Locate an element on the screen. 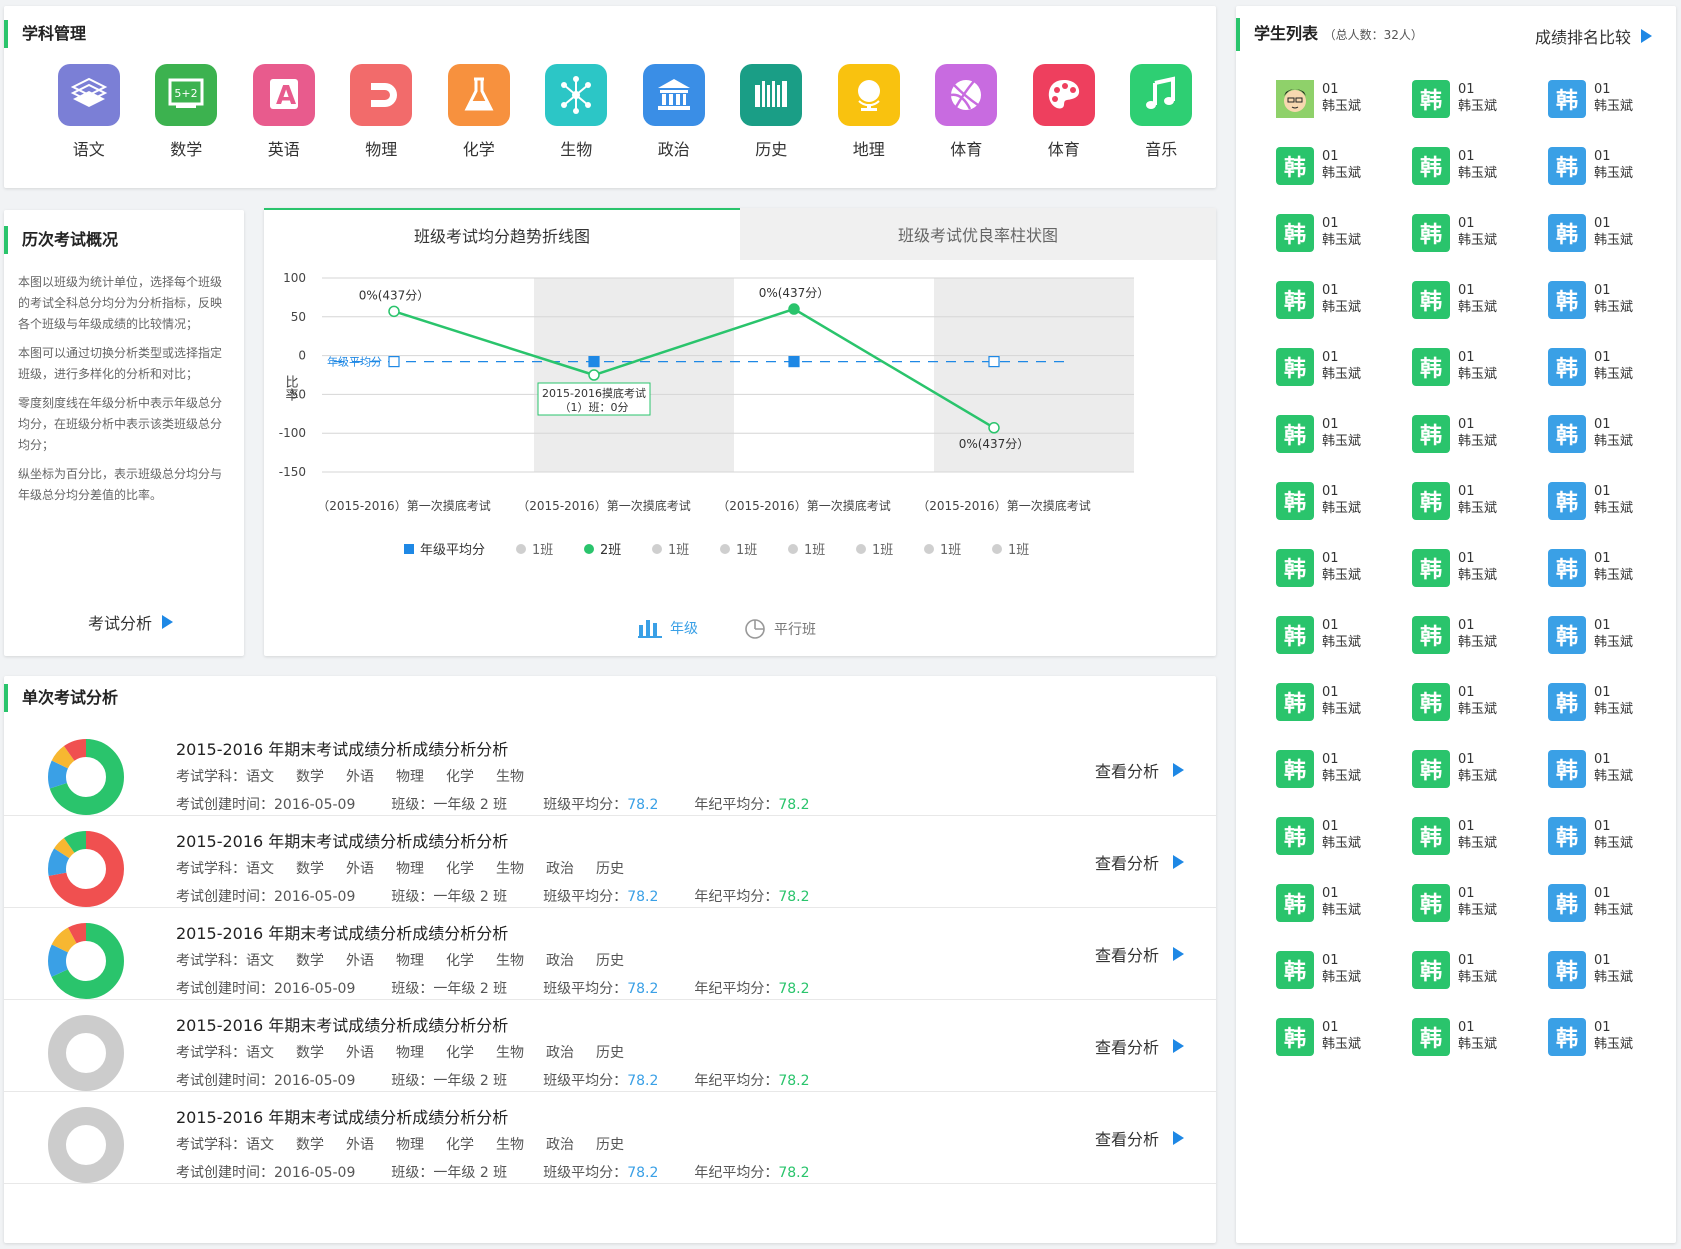 This screenshot has width=1681, height=1249. subject-item: 物理 is located at coordinates (382, 112).